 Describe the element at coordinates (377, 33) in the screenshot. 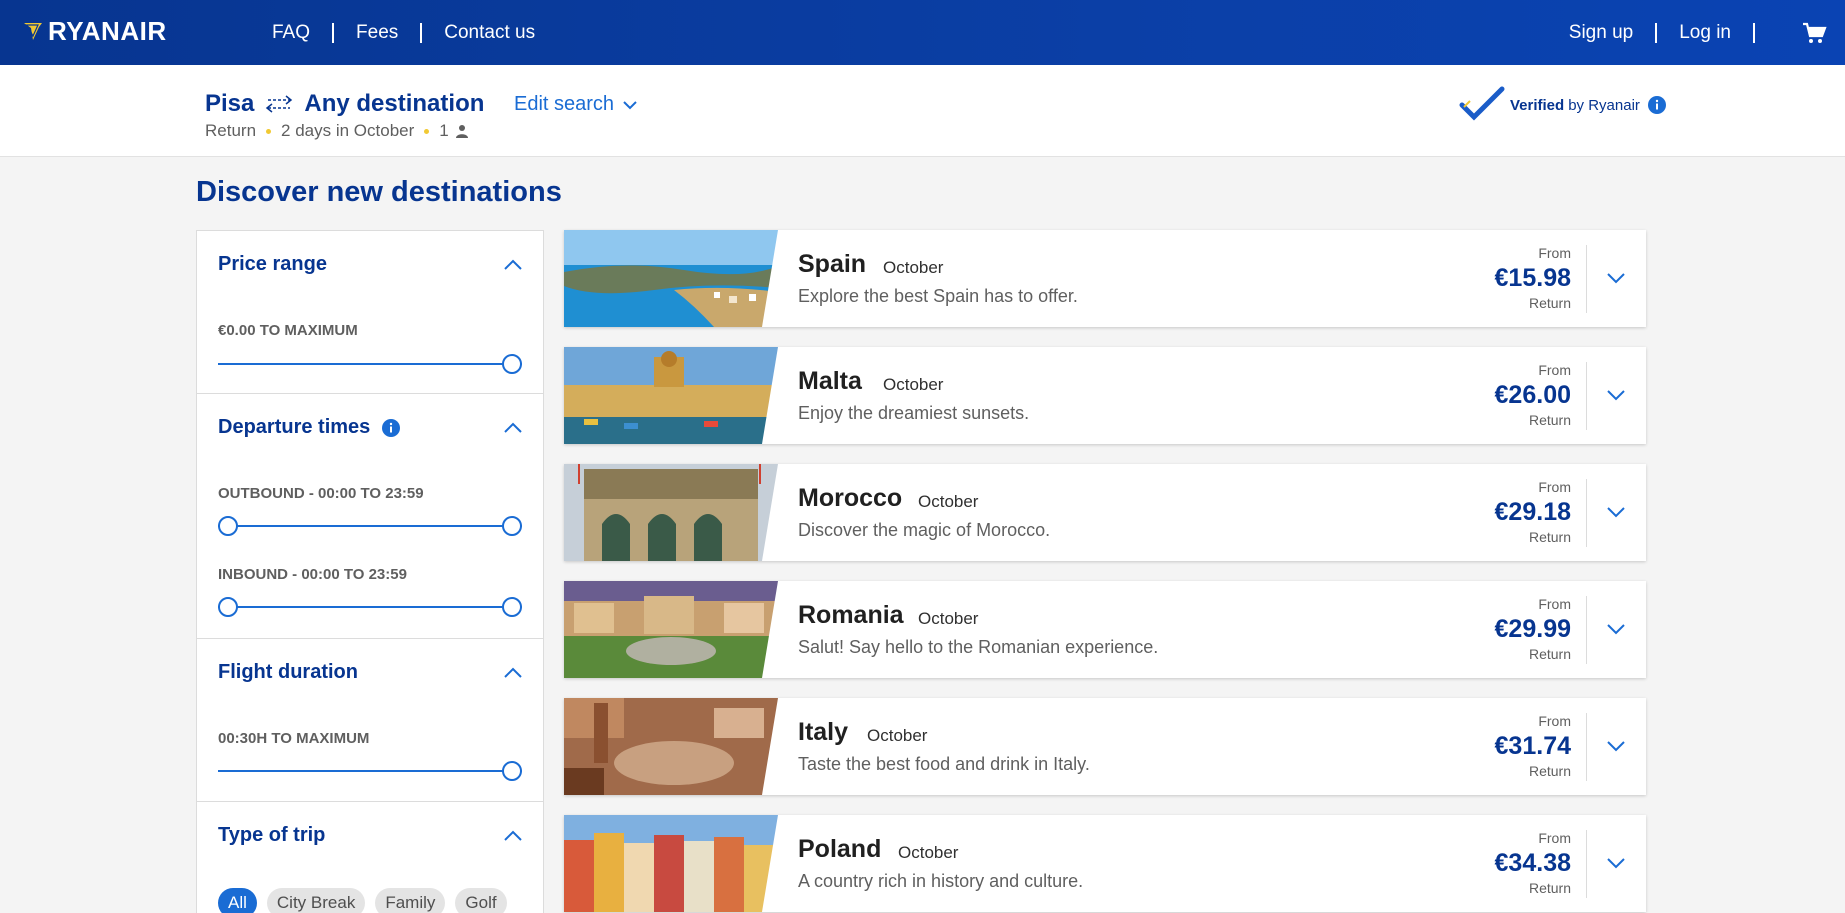

I see `nav-link-fees: Fees` at that location.